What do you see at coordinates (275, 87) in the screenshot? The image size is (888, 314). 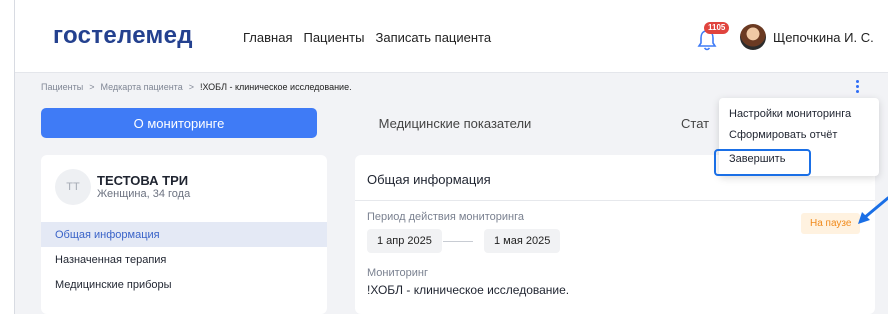 I see `breadcrumb-current: !ХОБЛ - клиническое исследование.` at bounding box center [275, 87].